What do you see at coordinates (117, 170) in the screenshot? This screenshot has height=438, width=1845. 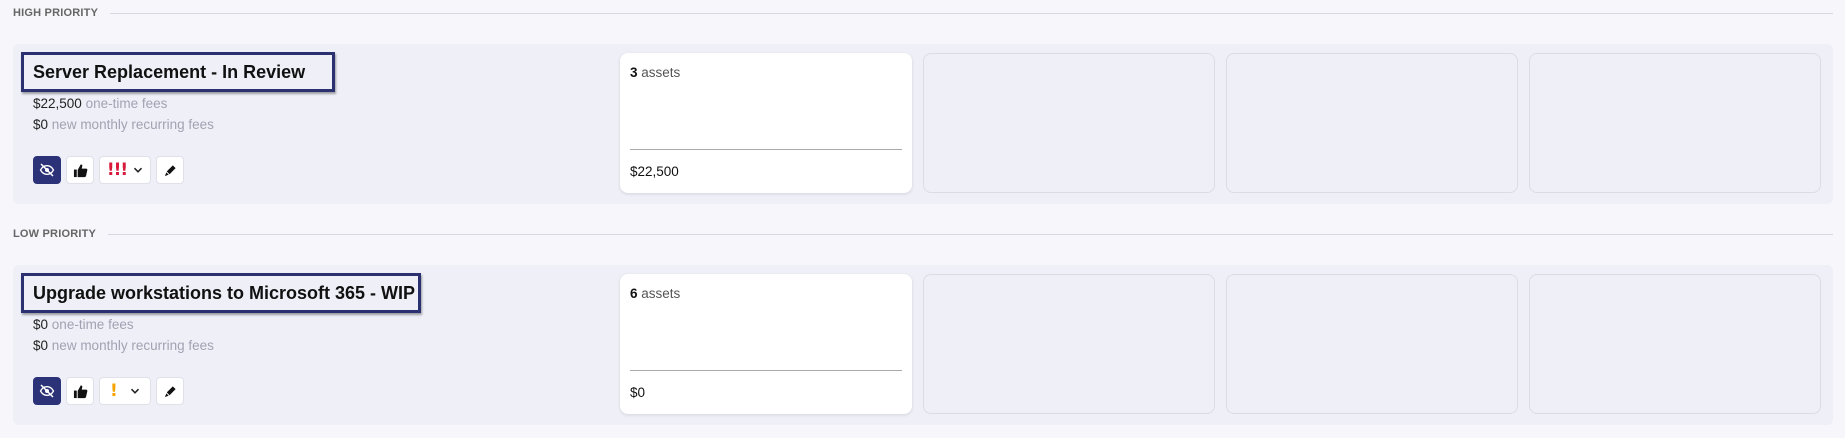 I see `priority-indicator: !!!` at bounding box center [117, 170].